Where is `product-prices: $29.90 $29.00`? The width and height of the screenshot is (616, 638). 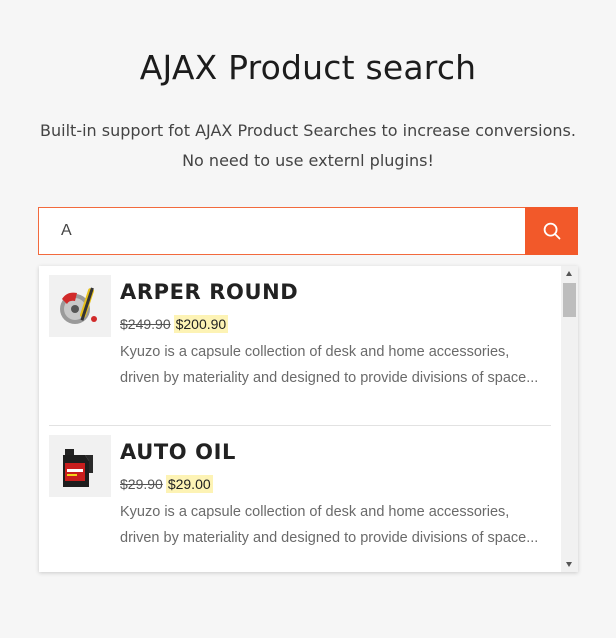 product-prices: $29.90 $29.00 is located at coordinates (166, 484).